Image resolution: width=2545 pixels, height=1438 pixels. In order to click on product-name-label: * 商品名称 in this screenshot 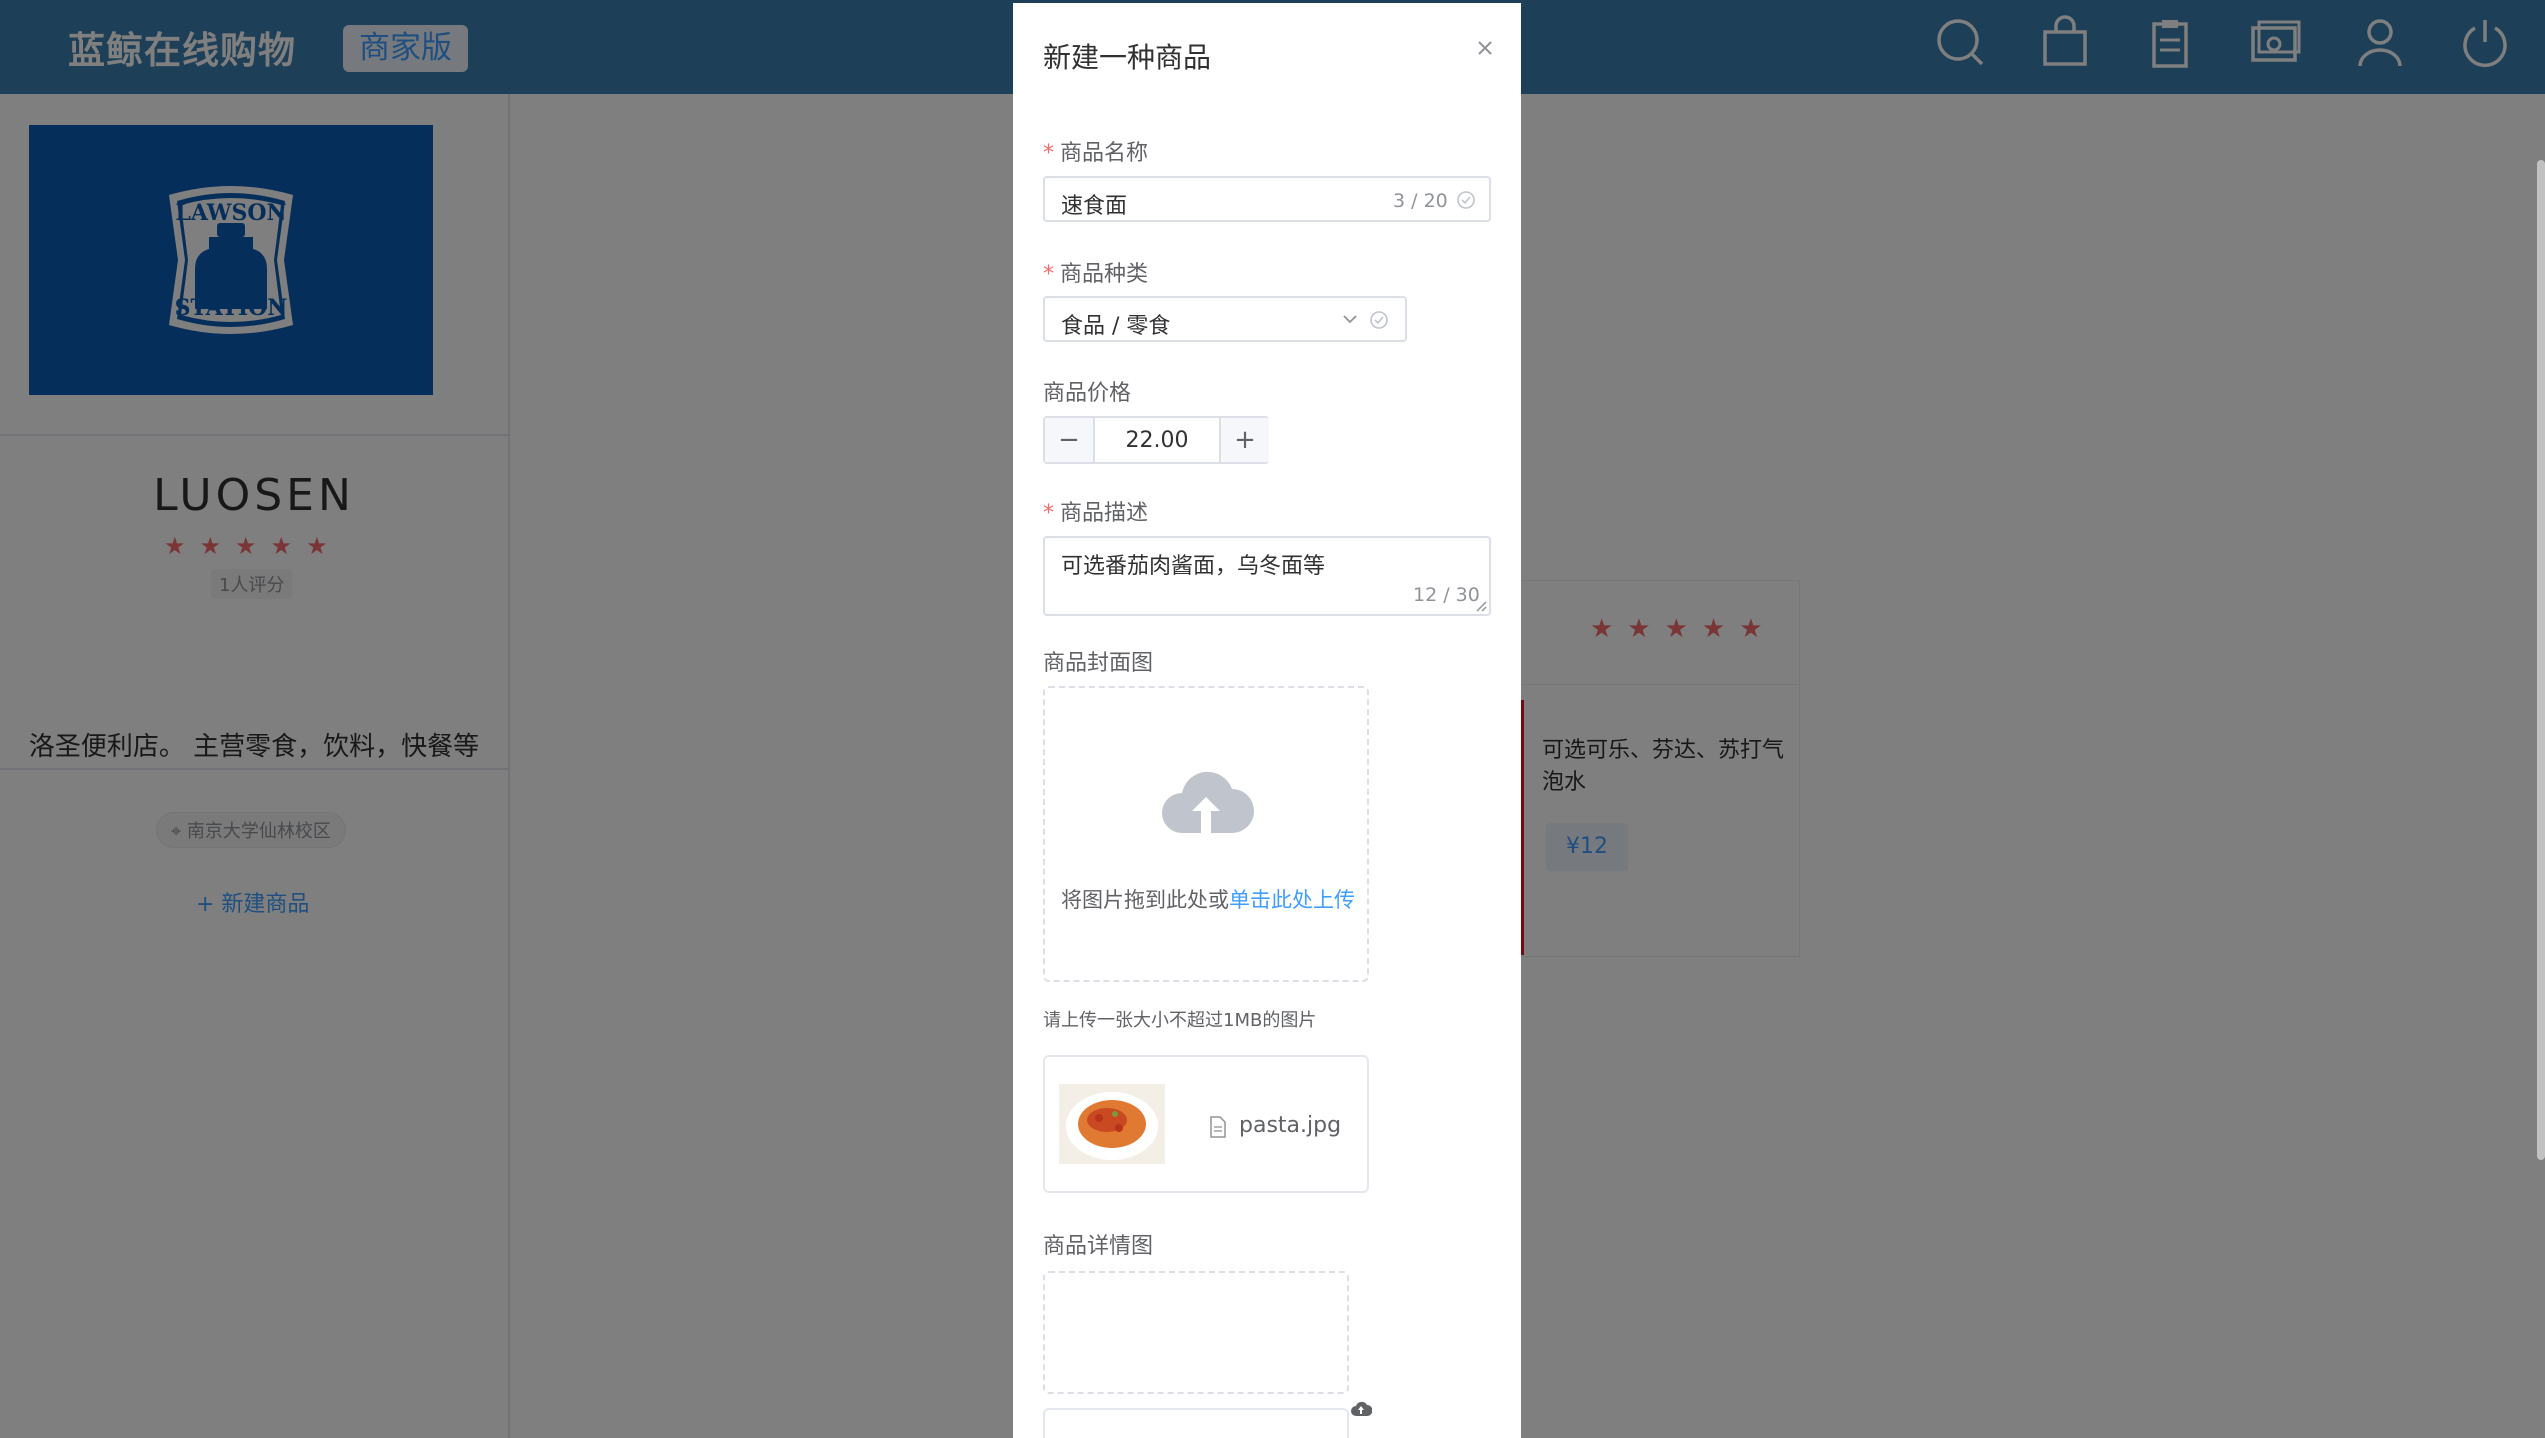, I will do `click(1095, 151)`.